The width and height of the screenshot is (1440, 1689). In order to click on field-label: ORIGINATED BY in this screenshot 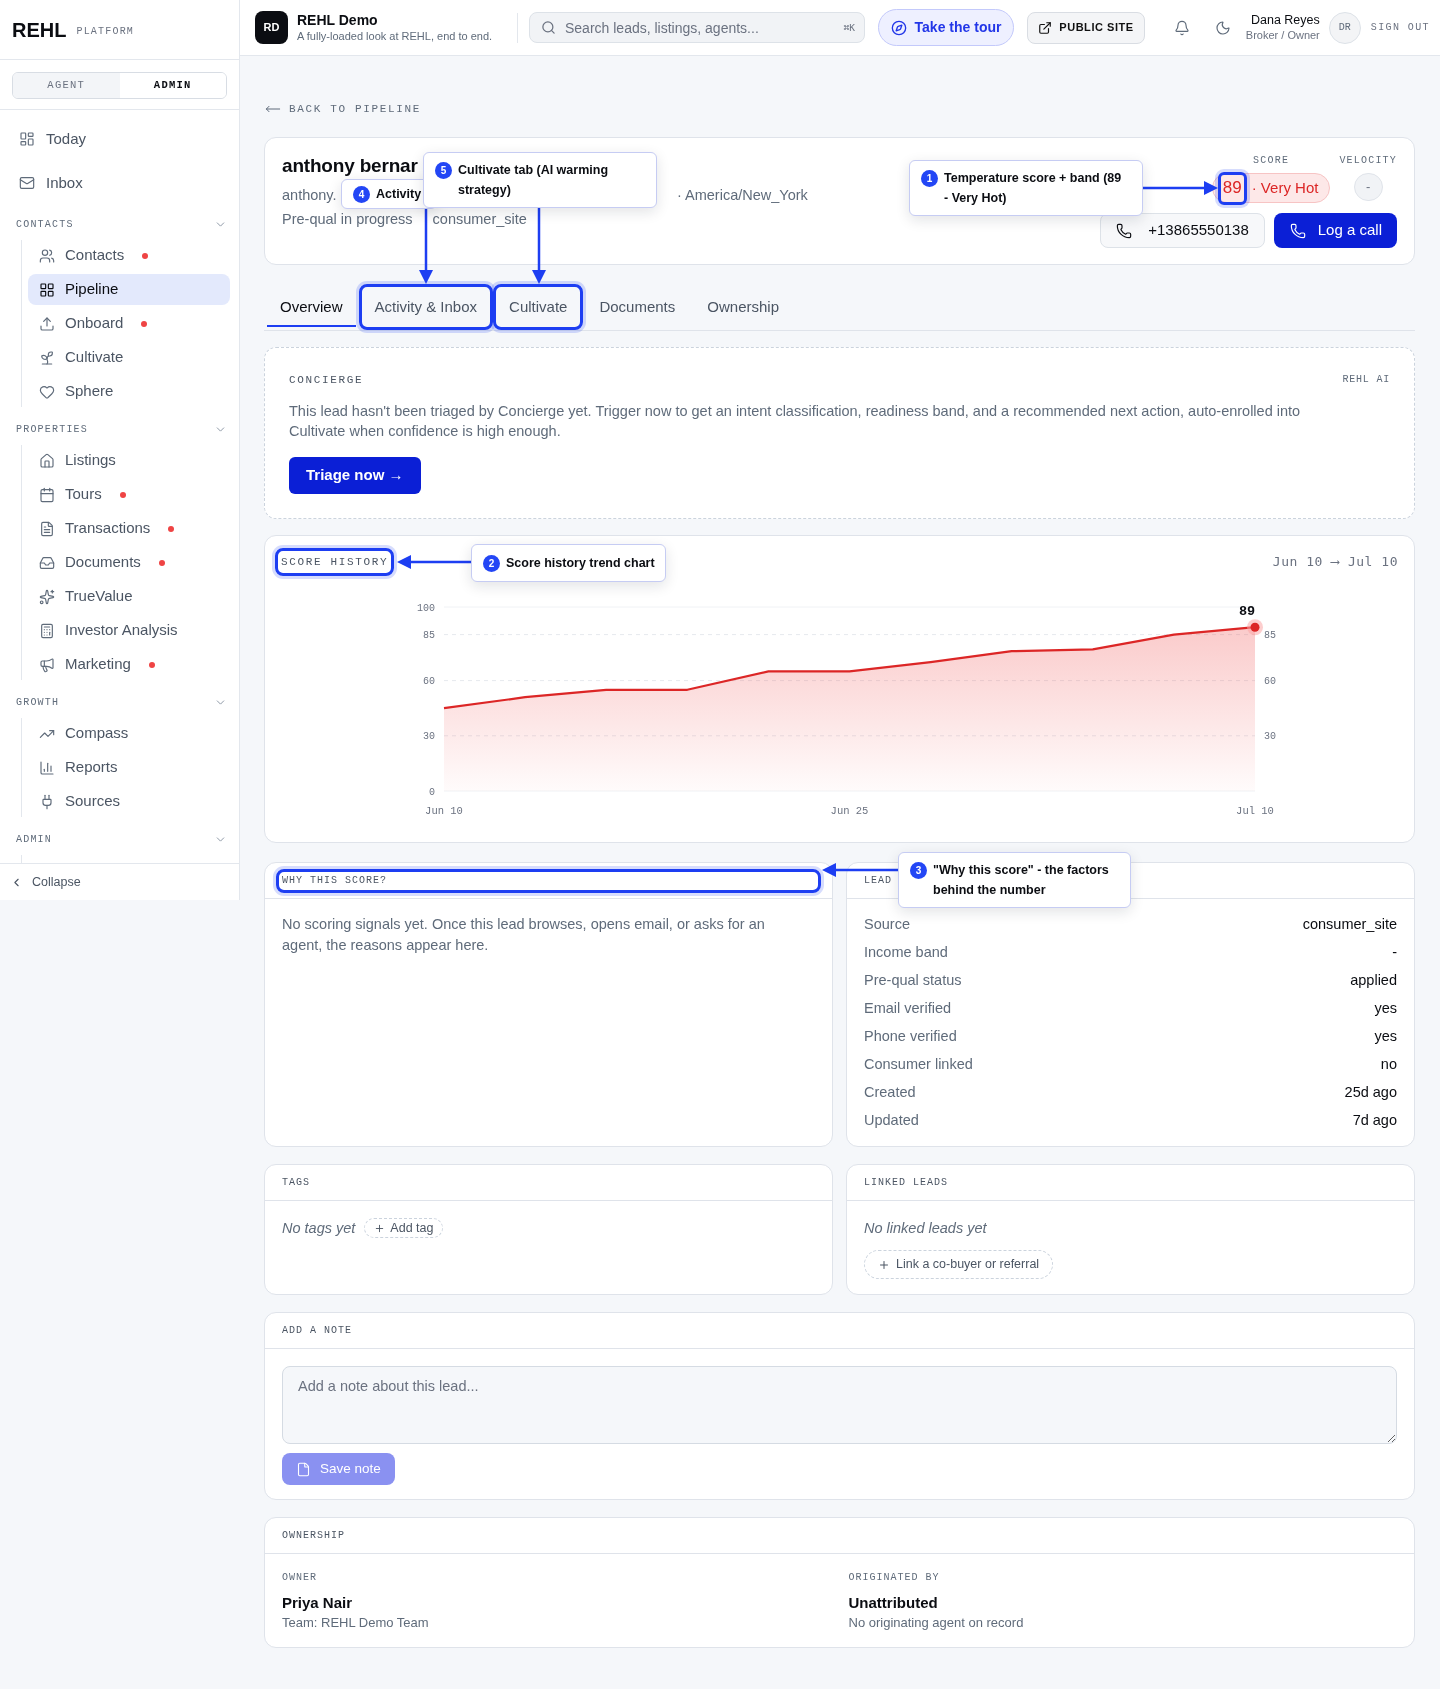, I will do `click(894, 1578)`.